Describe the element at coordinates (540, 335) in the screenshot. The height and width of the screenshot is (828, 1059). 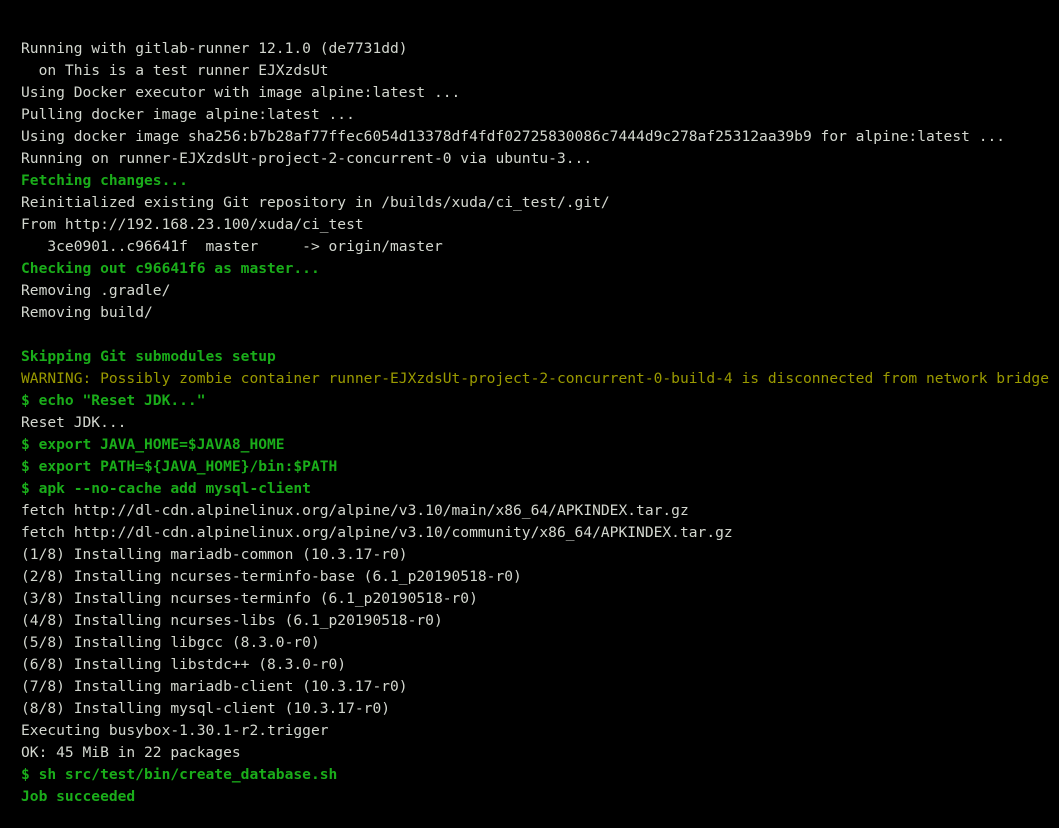
I see `log-line-blank` at that location.